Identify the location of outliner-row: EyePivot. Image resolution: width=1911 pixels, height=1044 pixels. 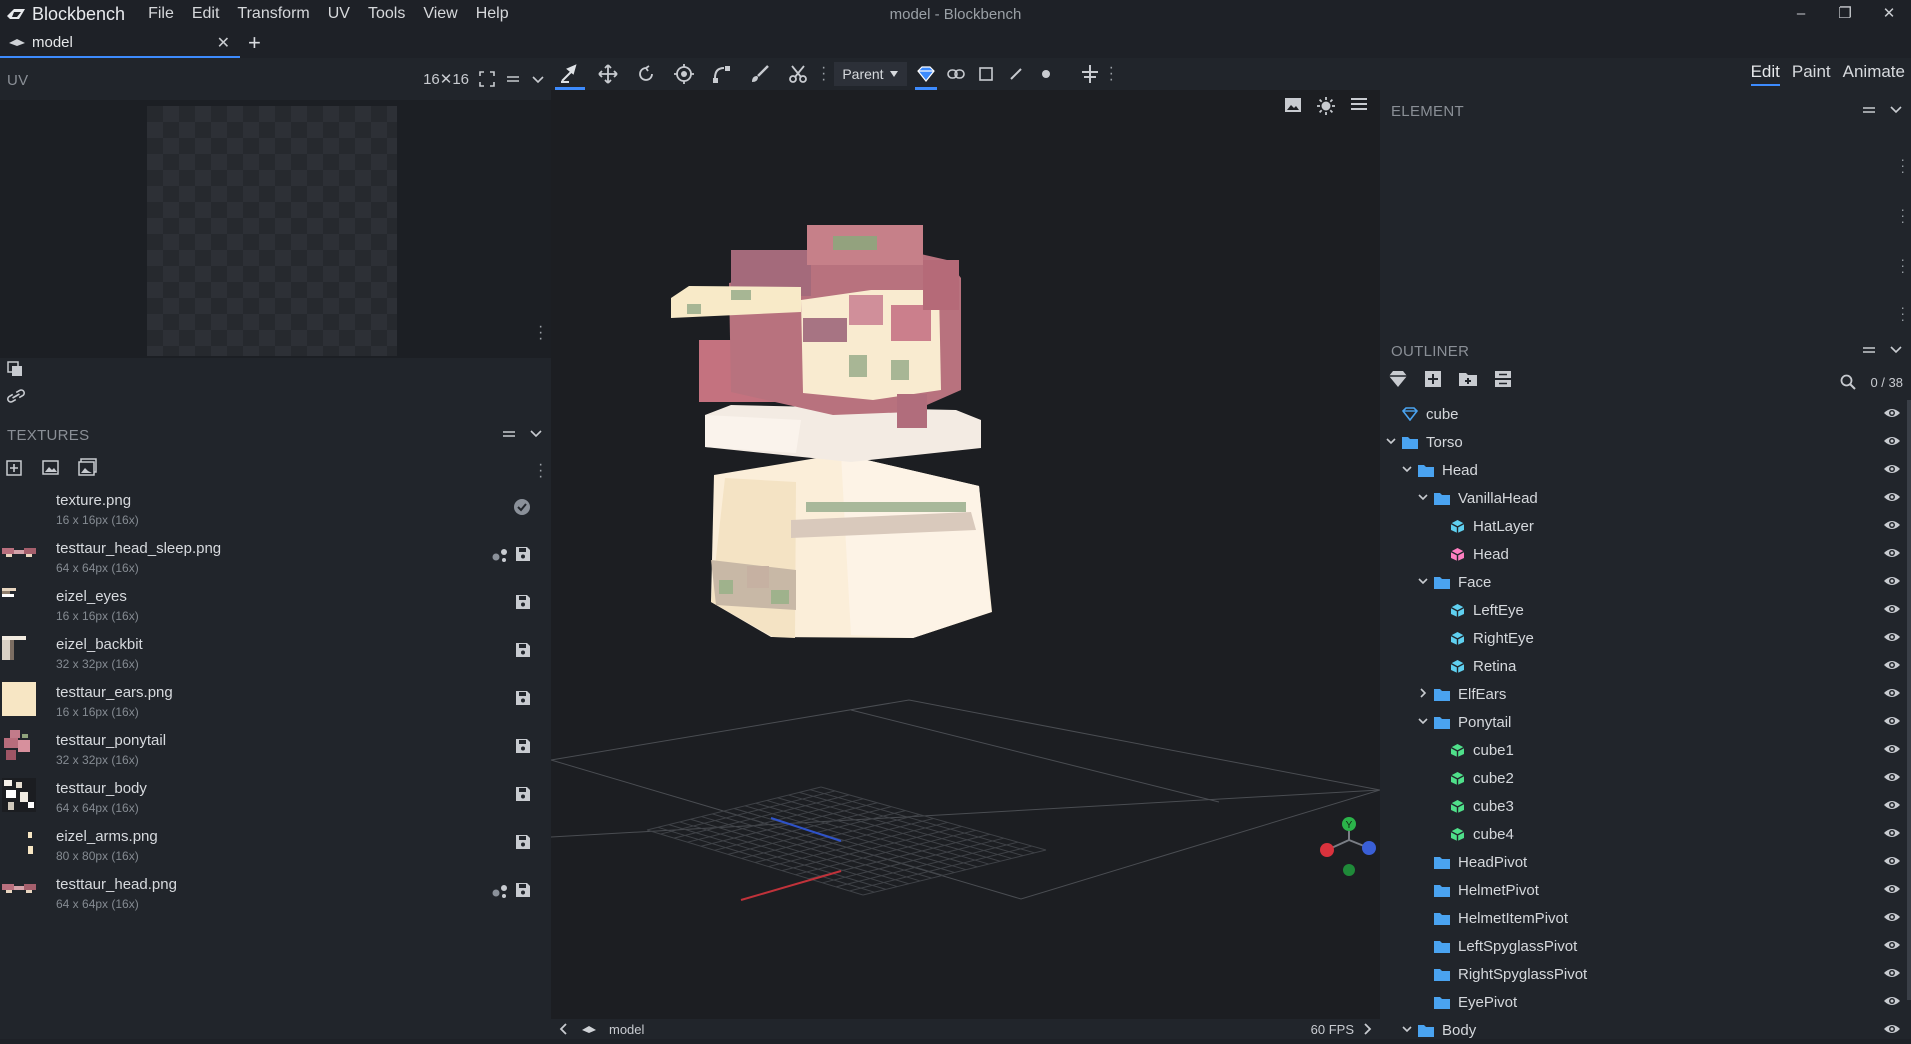
(1645, 1002).